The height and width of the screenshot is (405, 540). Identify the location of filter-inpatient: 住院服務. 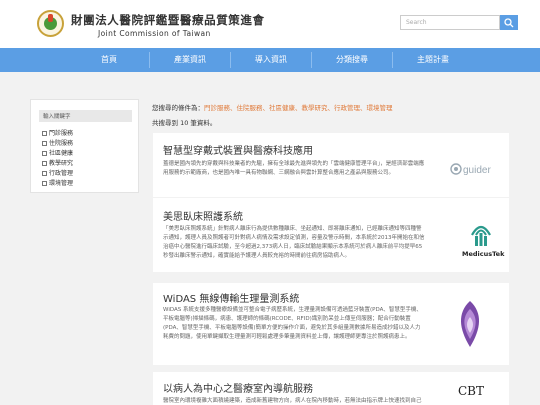
(57, 142).